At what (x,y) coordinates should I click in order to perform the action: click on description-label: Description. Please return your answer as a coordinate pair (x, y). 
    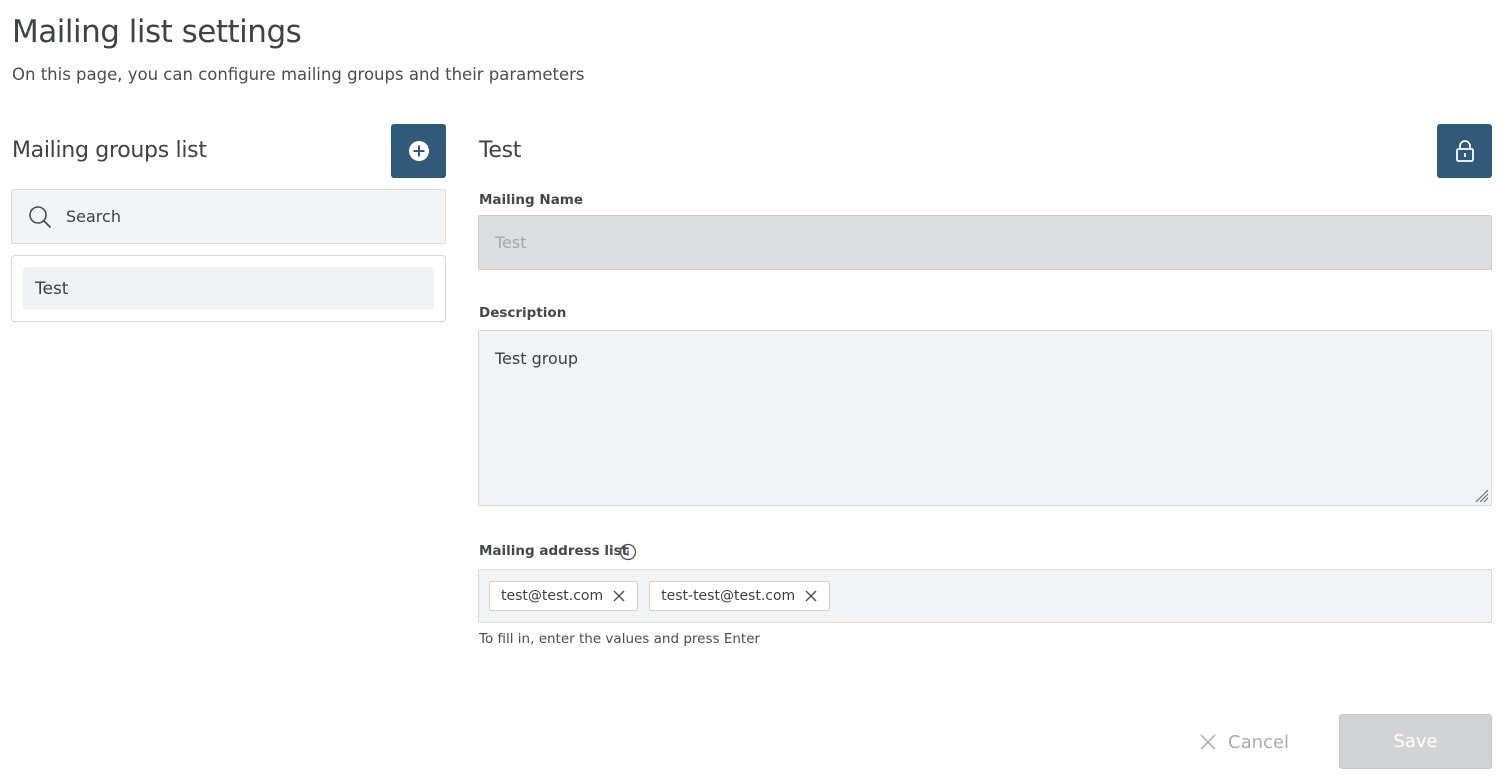
    Looking at the image, I should click on (523, 313).